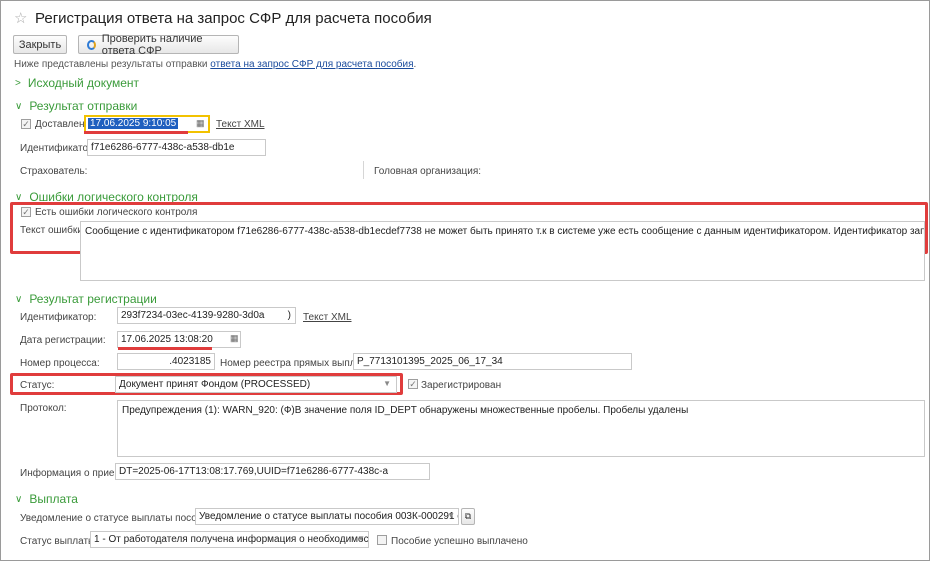  What do you see at coordinates (289, 315) in the screenshot?
I see `reg-id-tail: )` at bounding box center [289, 315].